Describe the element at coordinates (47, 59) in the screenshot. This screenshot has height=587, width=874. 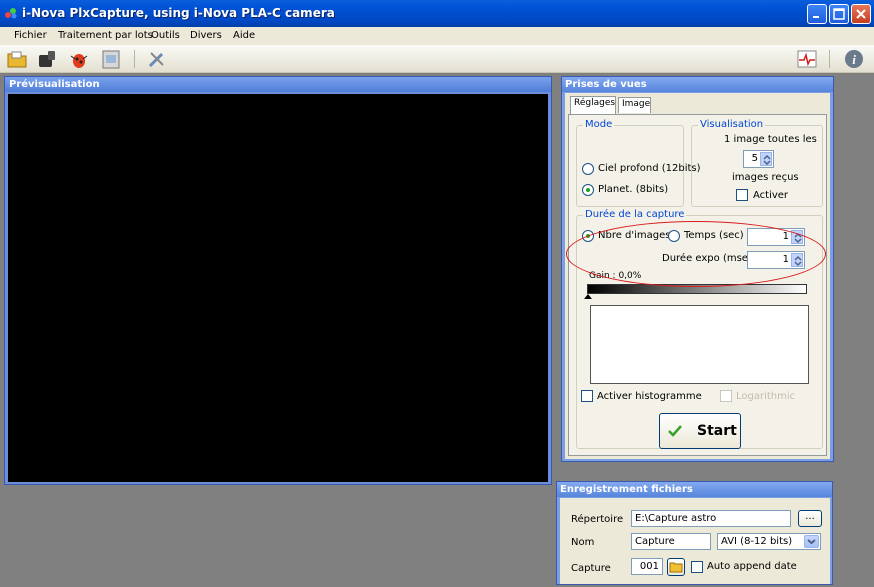
I see `camera-icon` at that location.